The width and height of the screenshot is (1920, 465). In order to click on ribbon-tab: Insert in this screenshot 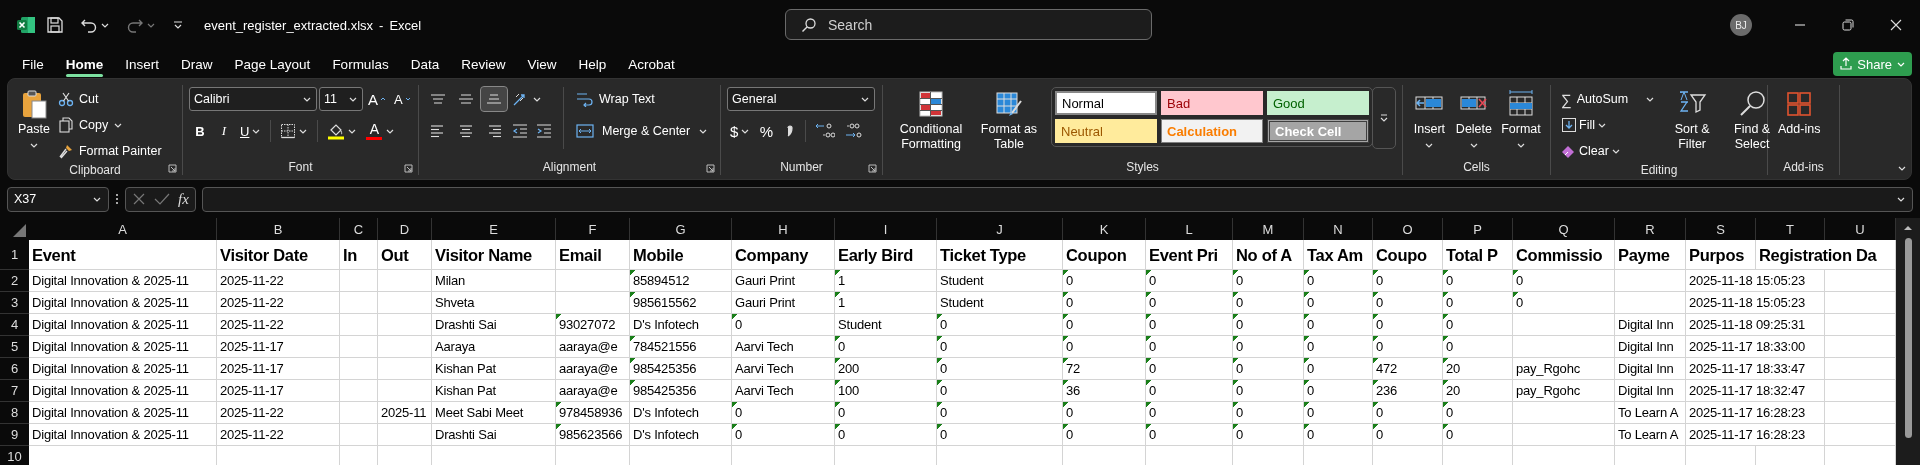, I will do `click(142, 64)`.